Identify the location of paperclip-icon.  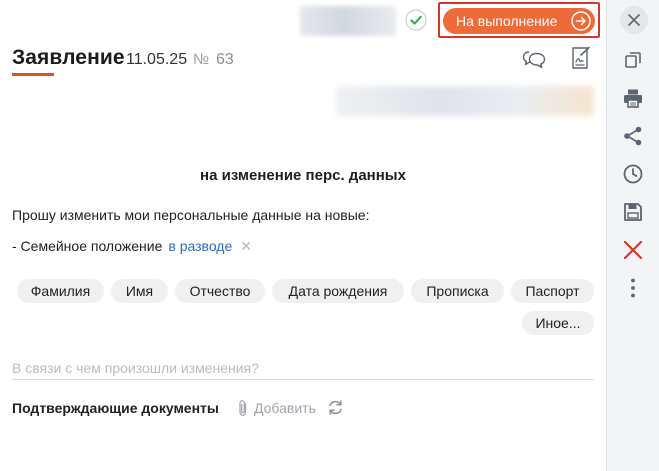
(243, 408).